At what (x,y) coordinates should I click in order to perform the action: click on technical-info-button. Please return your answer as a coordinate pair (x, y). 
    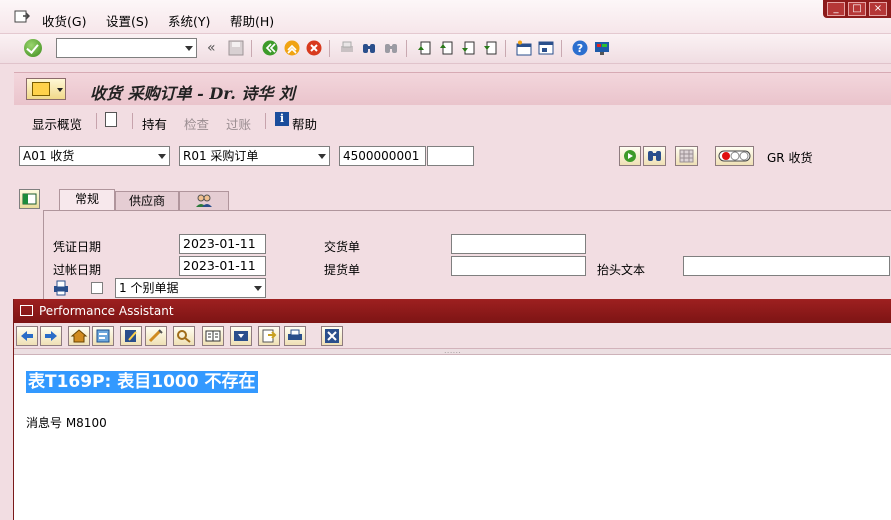
    Looking at the image, I should click on (103, 336).